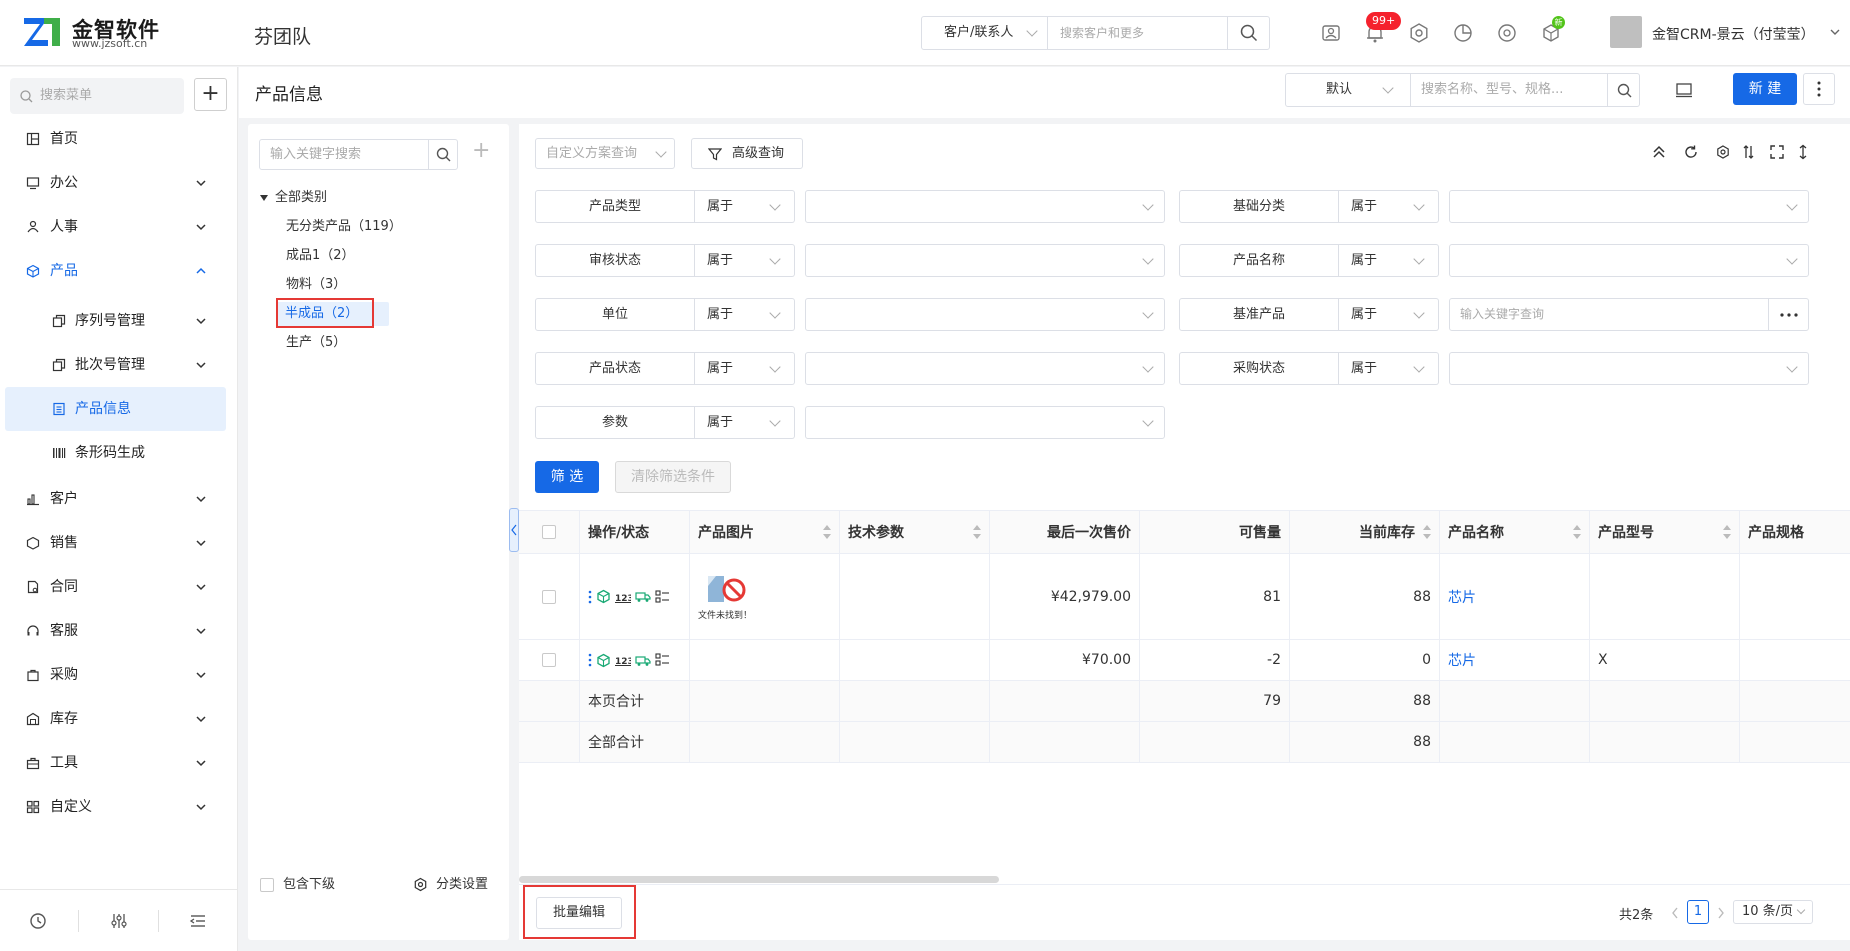 This screenshot has width=1850, height=951. What do you see at coordinates (1675, 913) in the screenshot?
I see `chevron-left-icon` at bounding box center [1675, 913].